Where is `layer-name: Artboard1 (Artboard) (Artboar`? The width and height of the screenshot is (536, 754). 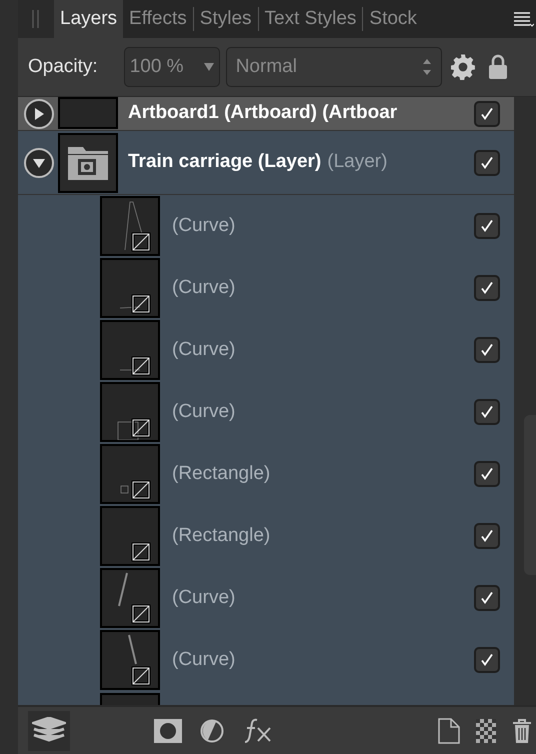 layer-name: Artboard1 (Artboard) (Artboar is located at coordinates (263, 113).